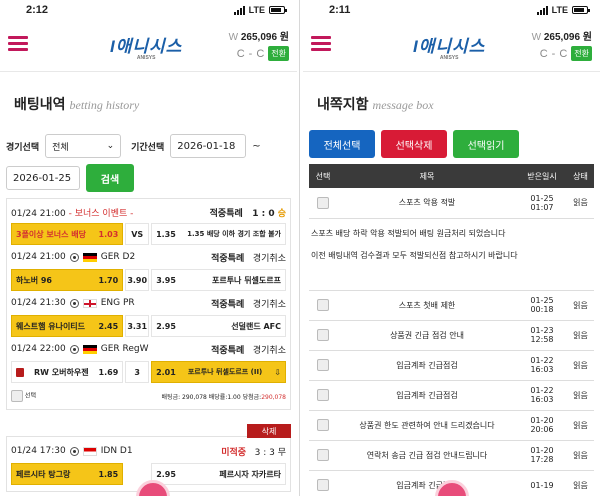 This screenshot has width=600, height=496. Describe the element at coordinates (486, 144) in the screenshot. I see `read-selected-button: 선택읽기` at that location.